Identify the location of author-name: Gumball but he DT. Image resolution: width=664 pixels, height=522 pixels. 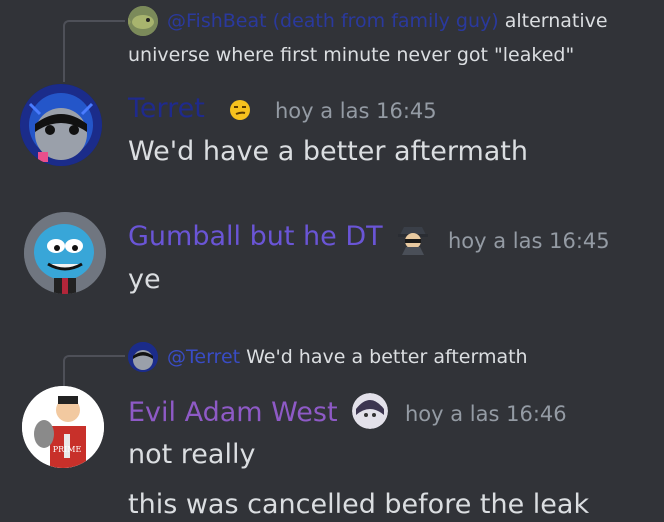
(255, 237).